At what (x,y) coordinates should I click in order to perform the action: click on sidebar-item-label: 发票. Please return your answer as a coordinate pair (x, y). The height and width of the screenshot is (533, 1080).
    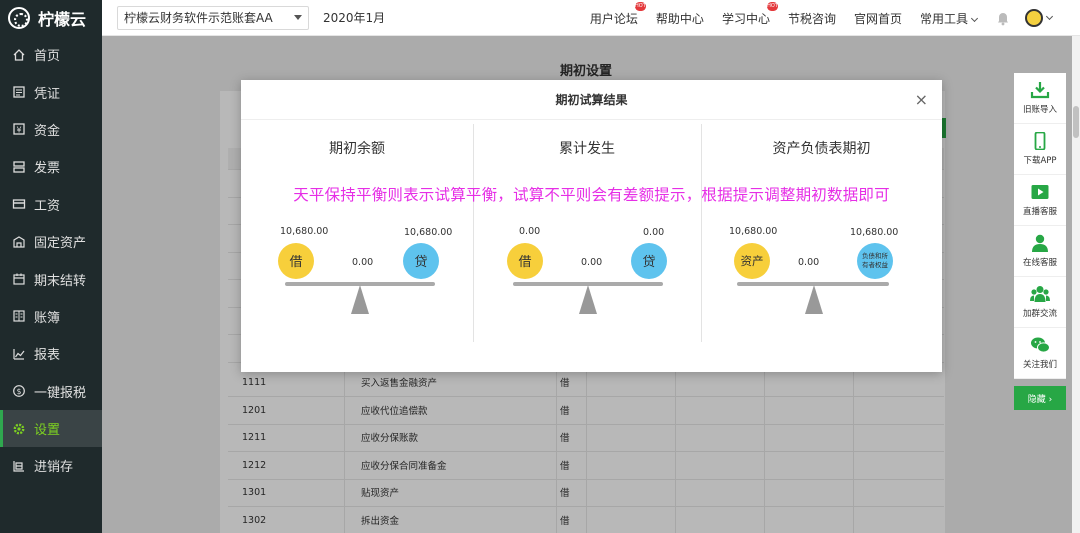
    Looking at the image, I should click on (47, 169).